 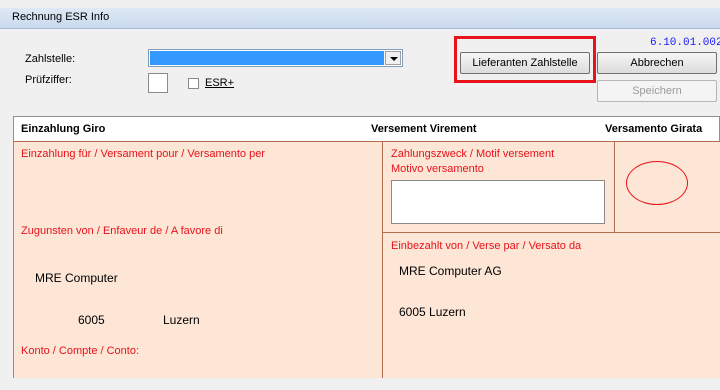 I want to click on esr-checkbox, so click(x=193, y=83).